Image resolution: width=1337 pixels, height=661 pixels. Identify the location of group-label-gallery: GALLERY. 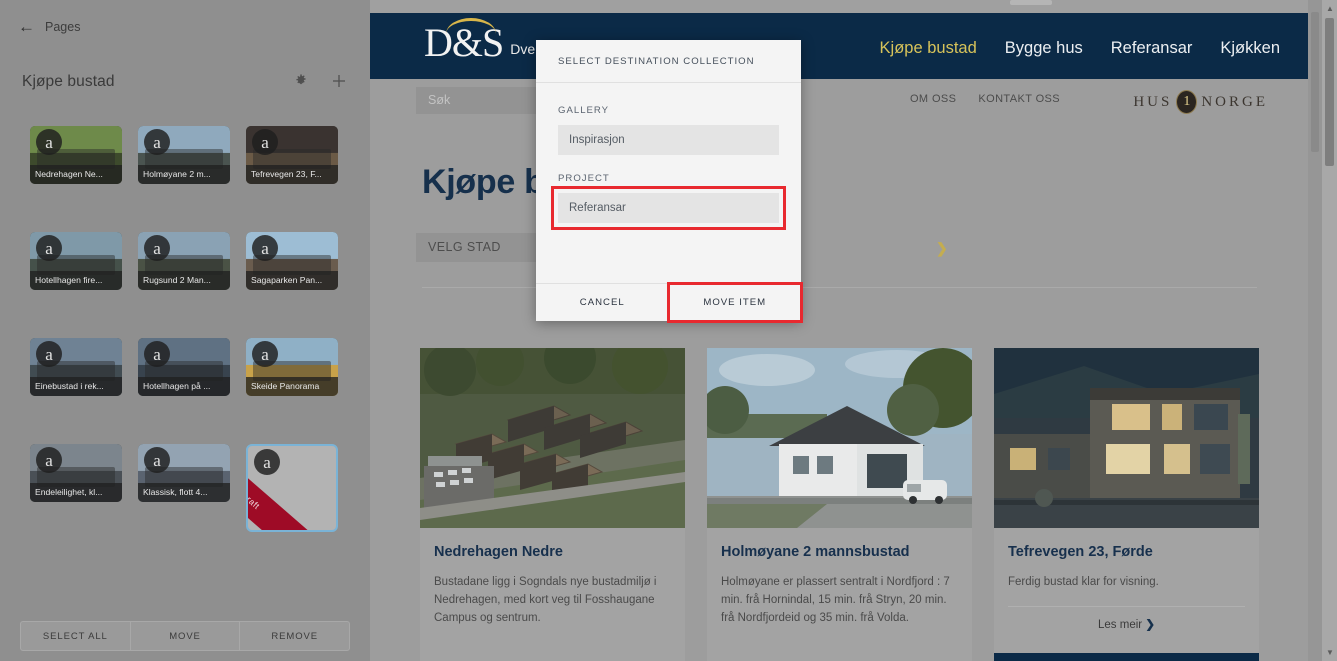
(584, 110).